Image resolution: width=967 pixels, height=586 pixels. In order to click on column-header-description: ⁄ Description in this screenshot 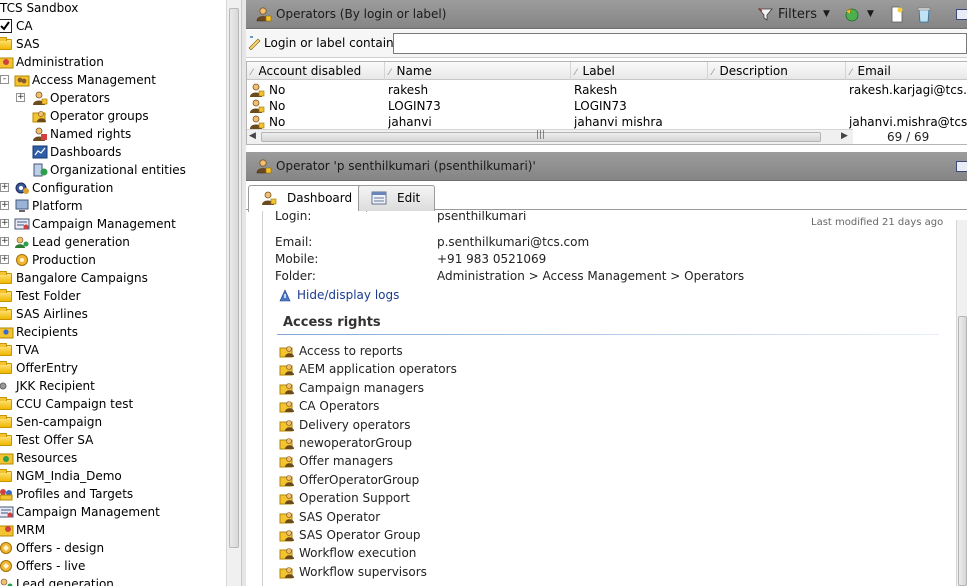, I will do `click(777, 71)`.